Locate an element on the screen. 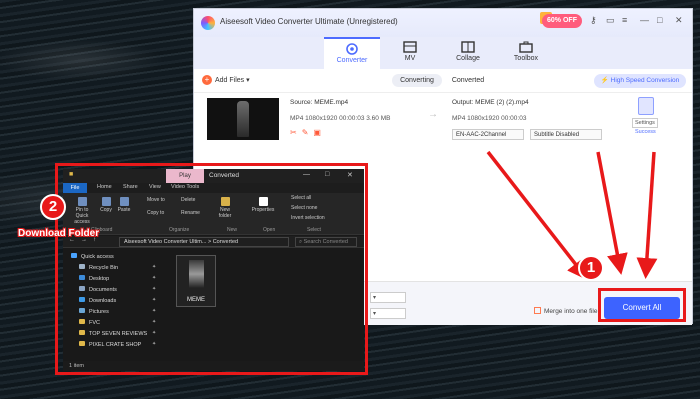 This screenshot has width=700, height=399. step-badge-2: 2 is located at coordinates (53, 207).